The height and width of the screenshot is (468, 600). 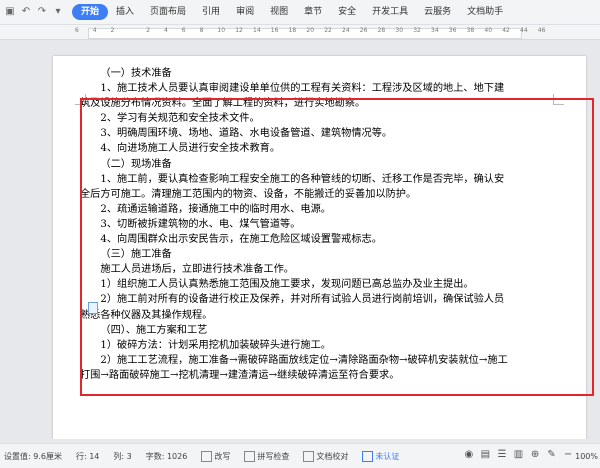 I want to click on tab-security: 安全, so click(x=347, y=12).